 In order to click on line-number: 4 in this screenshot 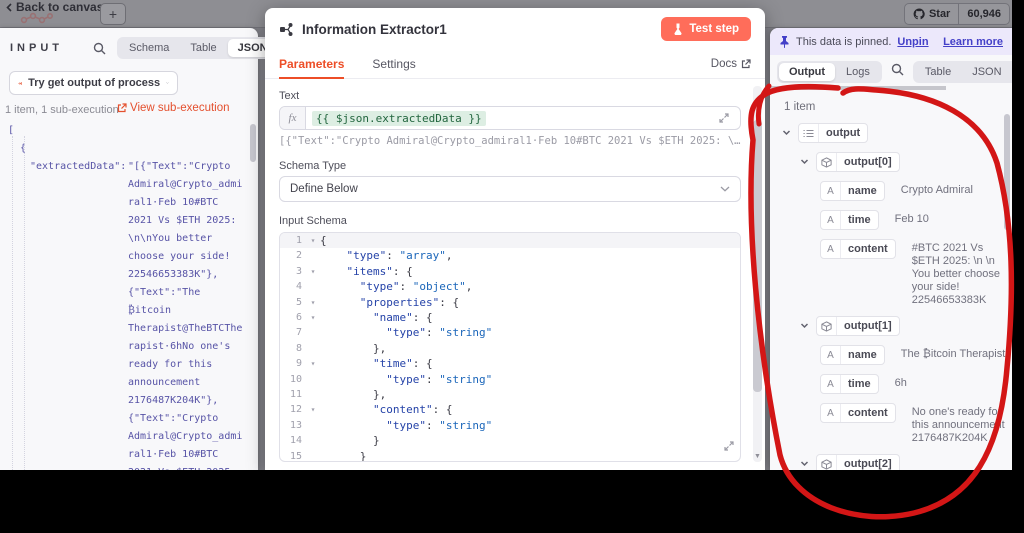, I will do `click(298, 287)`.